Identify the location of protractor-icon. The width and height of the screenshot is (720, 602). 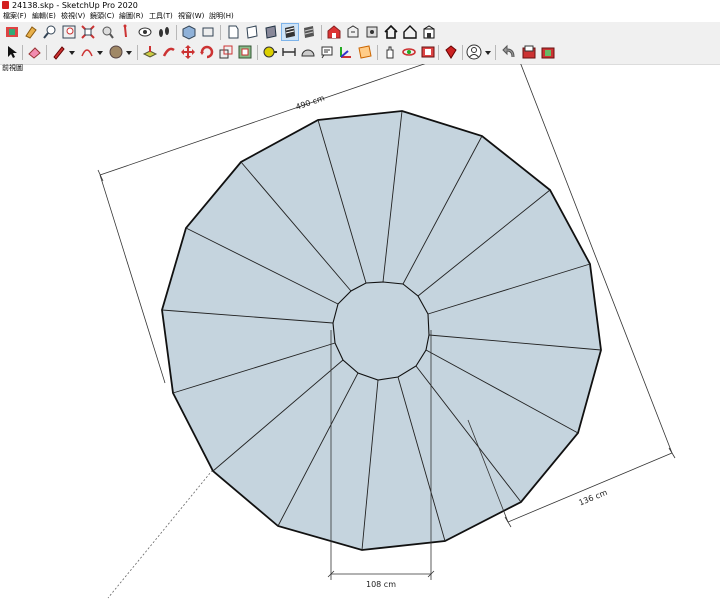
(308, 52).